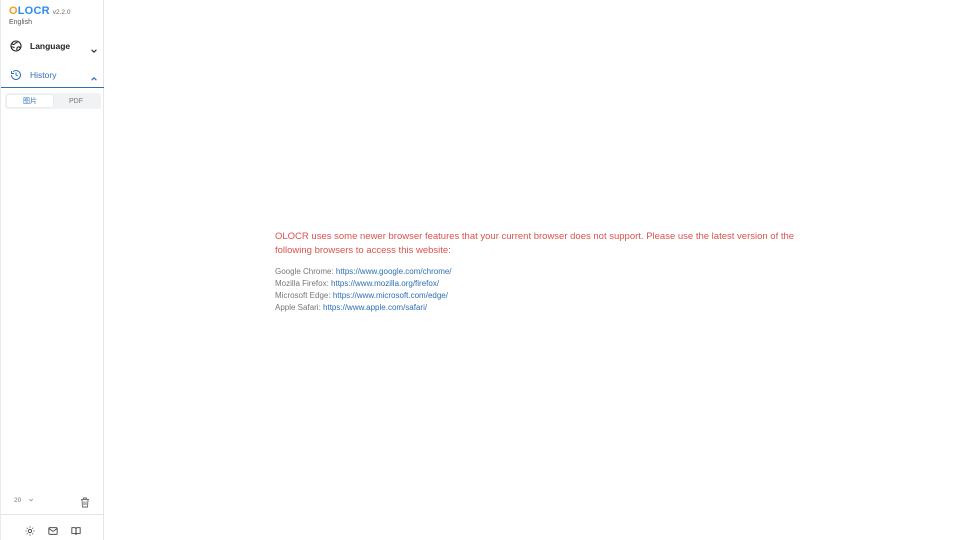  I want to click on brand: OLOCR v2.2.0 English, so click(39, 15).